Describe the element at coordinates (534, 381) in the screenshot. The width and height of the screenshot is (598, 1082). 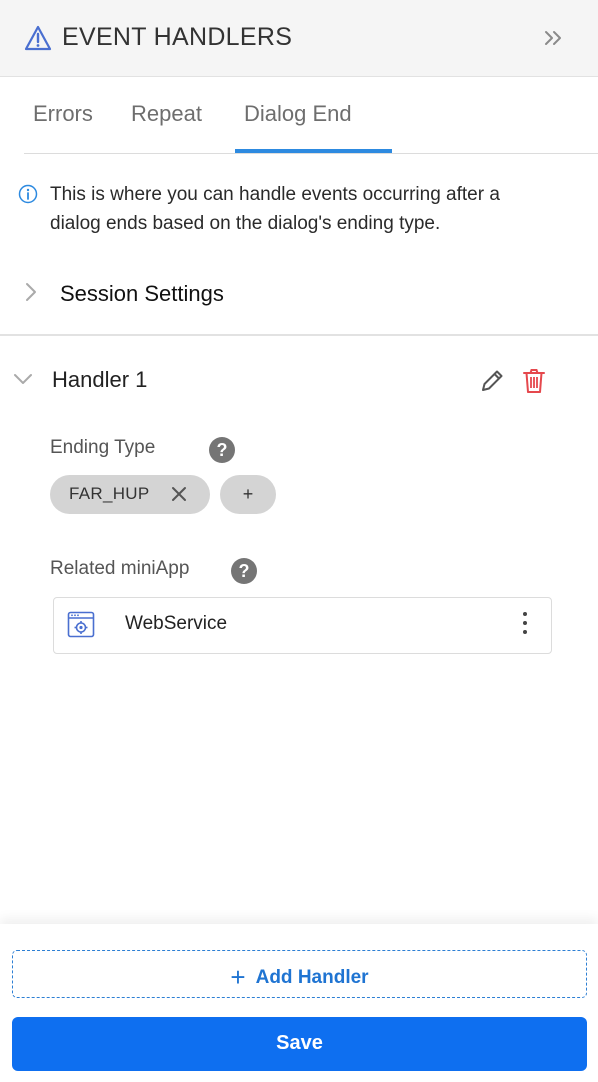
I see `delete-handler-button` at that location.